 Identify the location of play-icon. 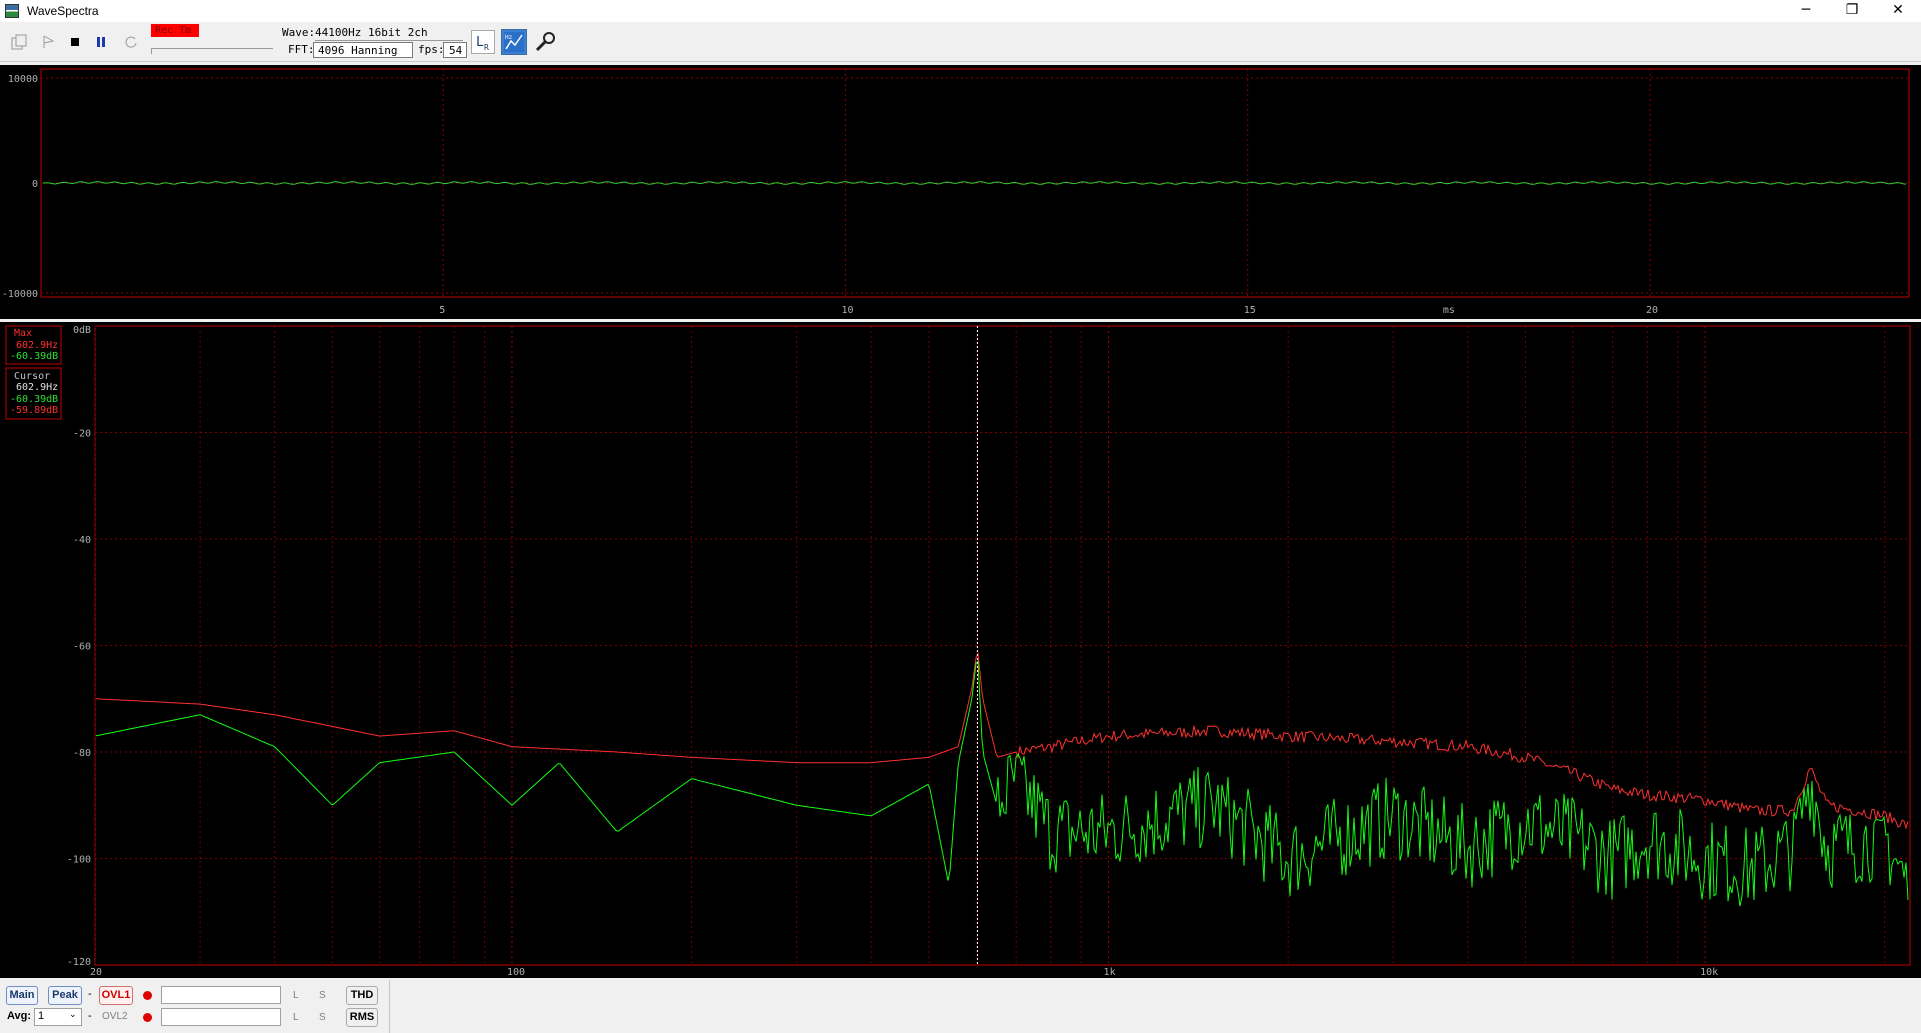
(49, 42).